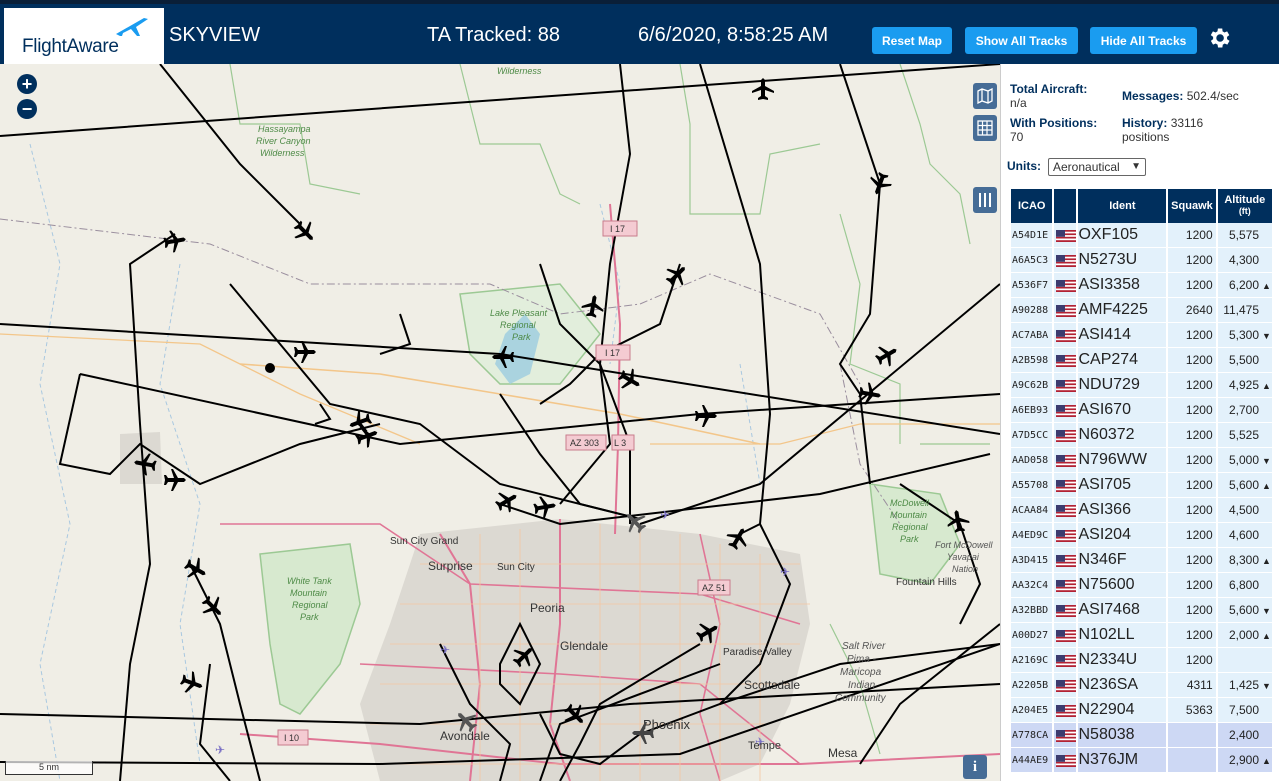 This screenshot has height=781, width=1279. What do you see at coordinates (27, 84) in the screenshot?
I see `zoom-in-button: +` at bounding box center [27, 84].